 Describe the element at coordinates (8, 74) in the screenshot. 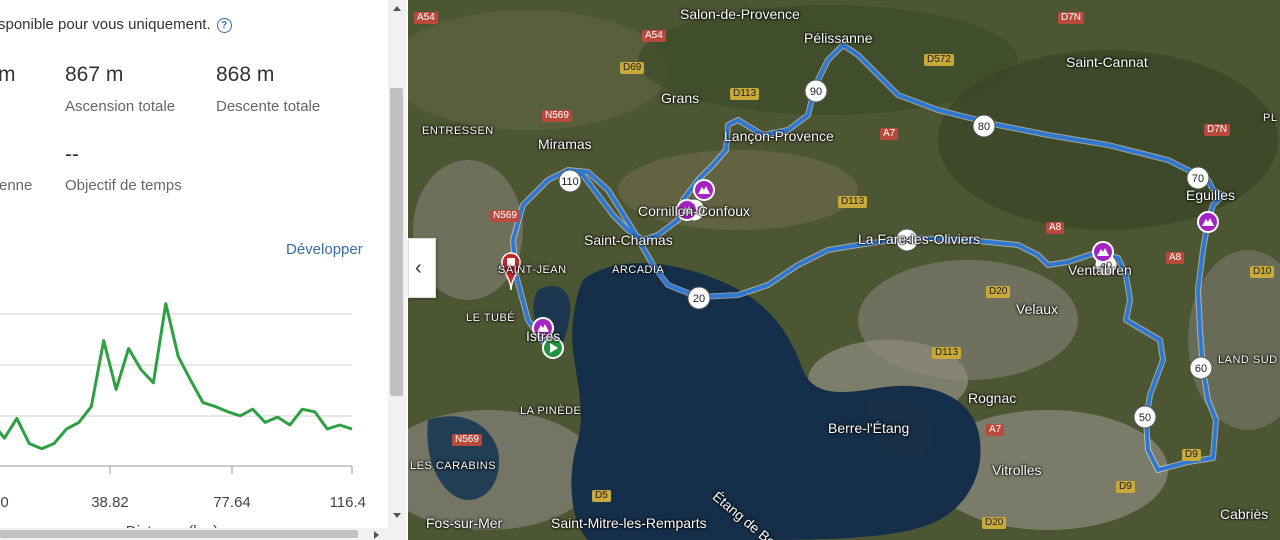

I see `stat-distance-value: m` at that location.